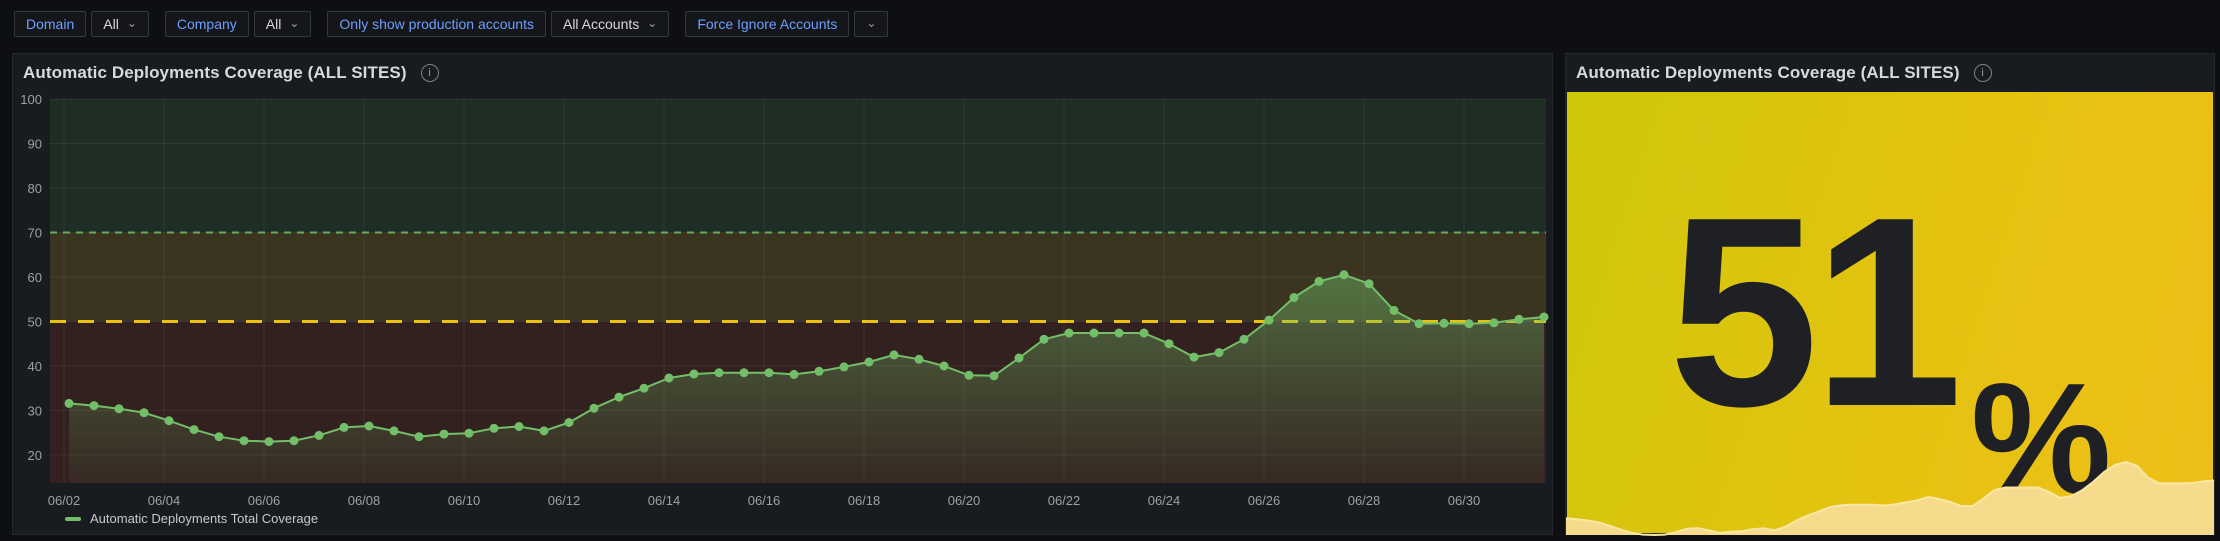  I want to click on variable-force-ignore-accounts-dropdown: ⌄, so click(871, 24).